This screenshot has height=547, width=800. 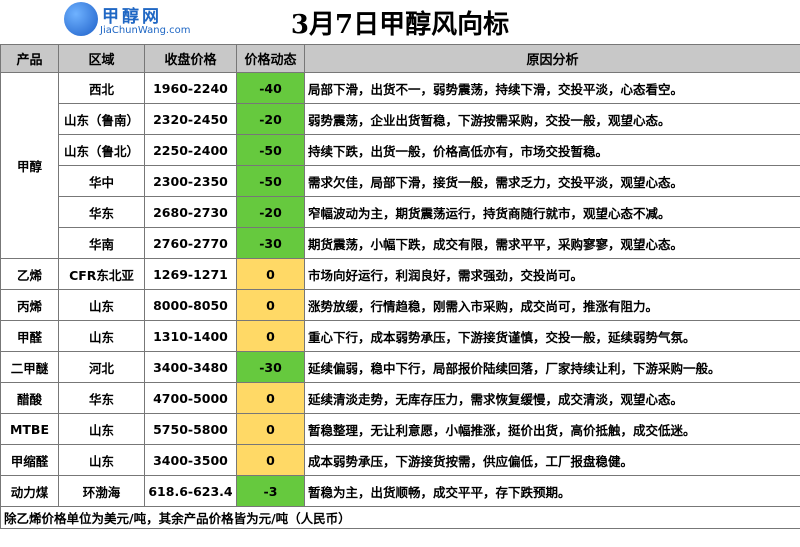 I want to click on change-cell: -40, so click(x=270, y=88).